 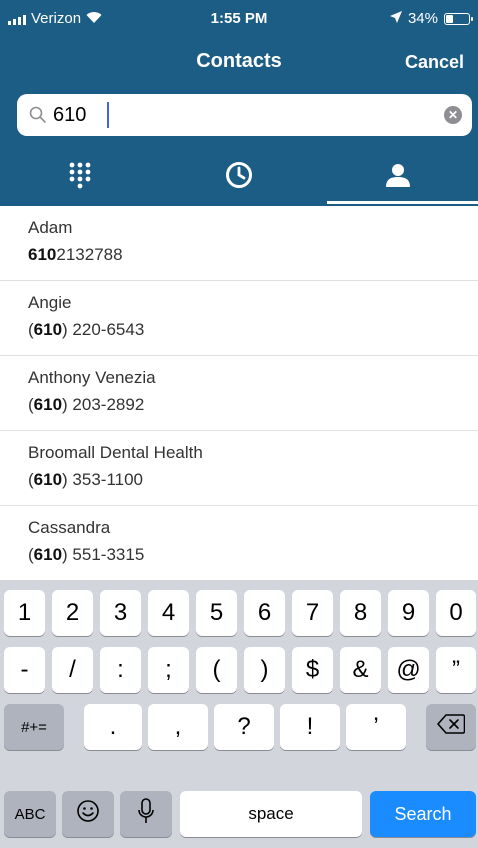 I want to click on key-slash: /, so click(x=72, y=670).